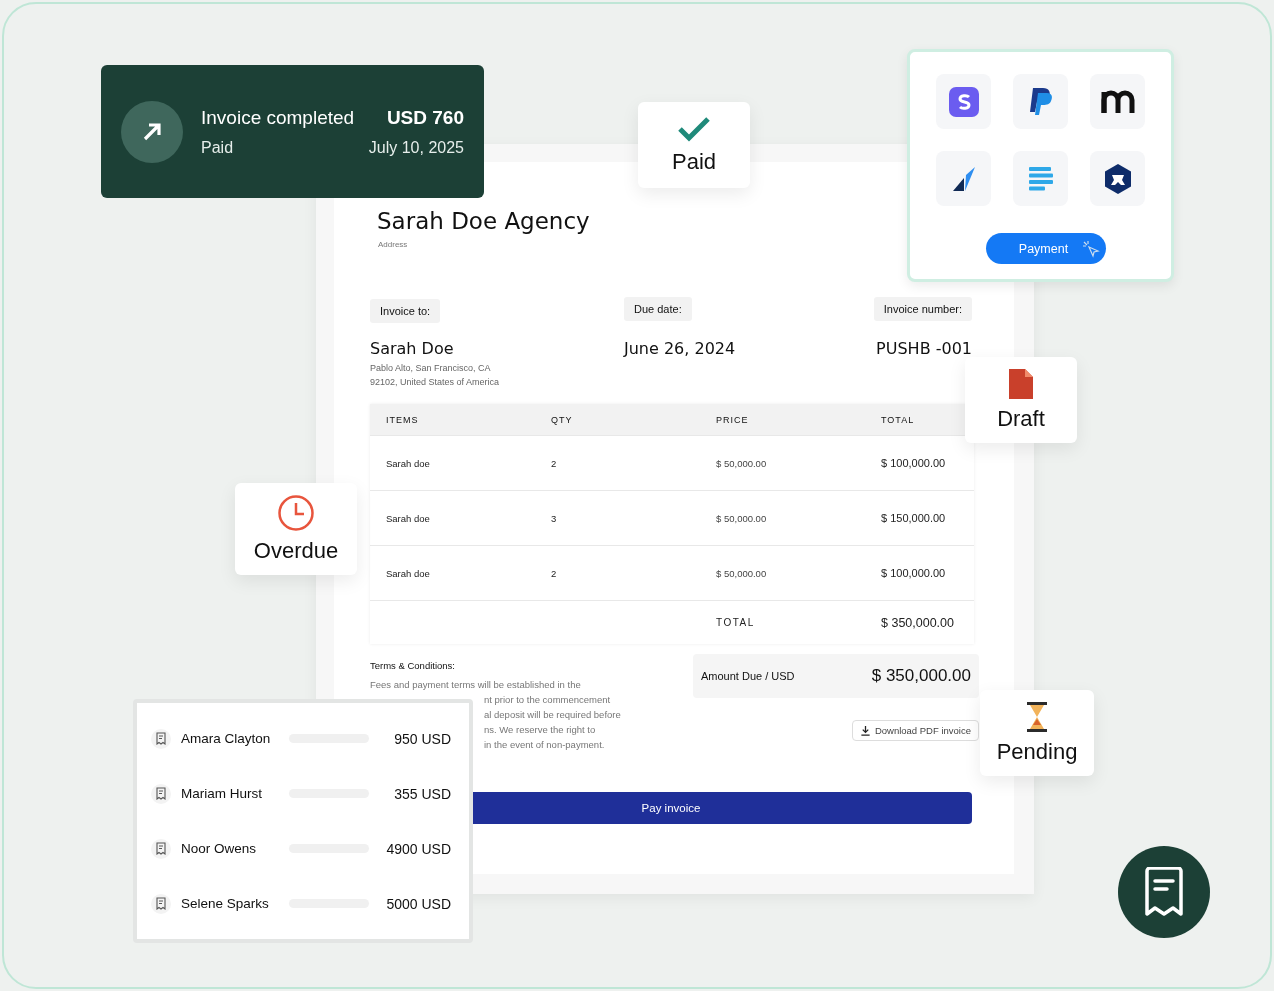 The image size is (1274, 991). What do you see at coordinates (402, 419) in the screenshot?
I see `column-header: ITEMS` at bounding box center [402, 419].